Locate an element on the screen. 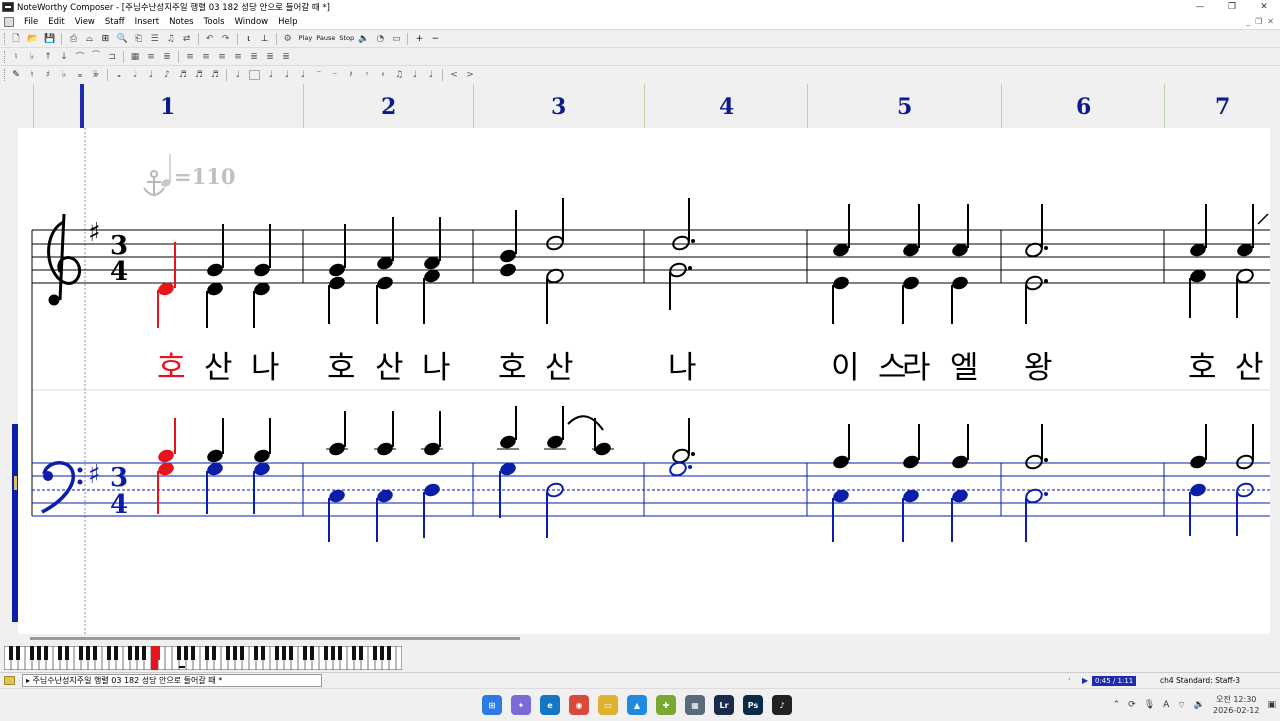 Image resolution: width=1280 pixels, height=721 pixels. whole-rest-icon: 𝄻 is located at coordinates (319, 75).